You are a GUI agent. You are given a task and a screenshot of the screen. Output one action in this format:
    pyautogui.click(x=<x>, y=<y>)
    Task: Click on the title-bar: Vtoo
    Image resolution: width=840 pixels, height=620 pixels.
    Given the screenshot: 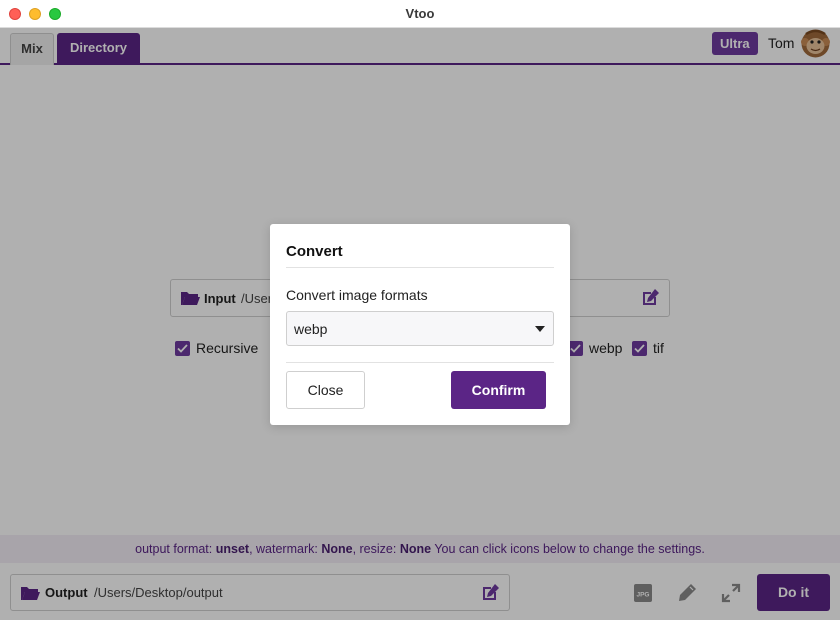 What is the action you would take?
    pyautogui.click(x=420, y=14)
    